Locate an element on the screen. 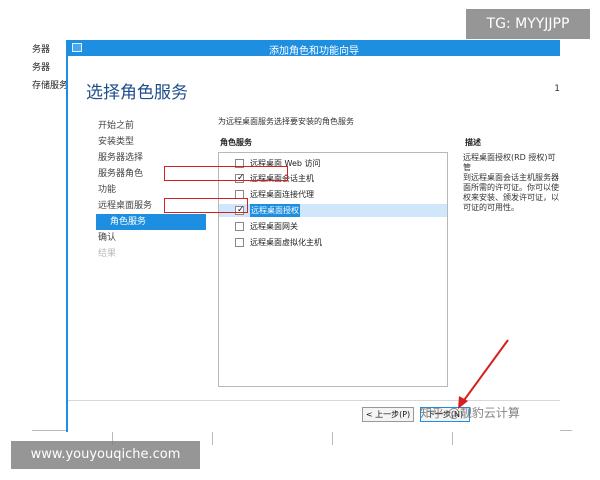 This screenshot has height=480, width=600. watermark-zhihu: 知乎 @靓豹云计算 is located at coordinates (470, 413).